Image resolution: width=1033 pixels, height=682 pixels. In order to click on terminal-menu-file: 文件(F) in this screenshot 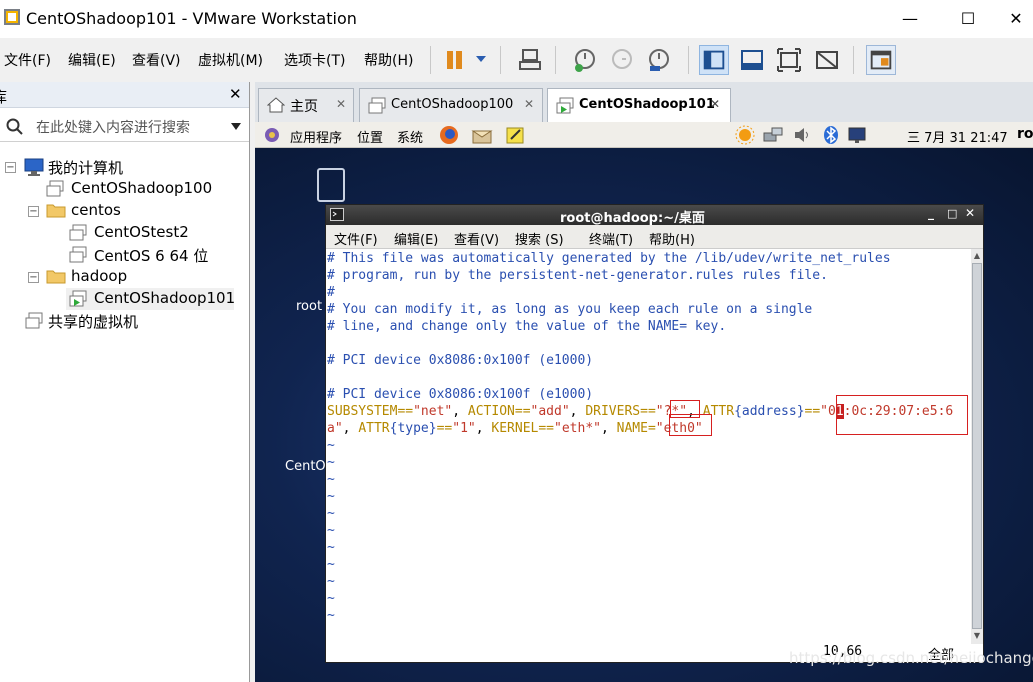, I will do `click(356, 238)`.